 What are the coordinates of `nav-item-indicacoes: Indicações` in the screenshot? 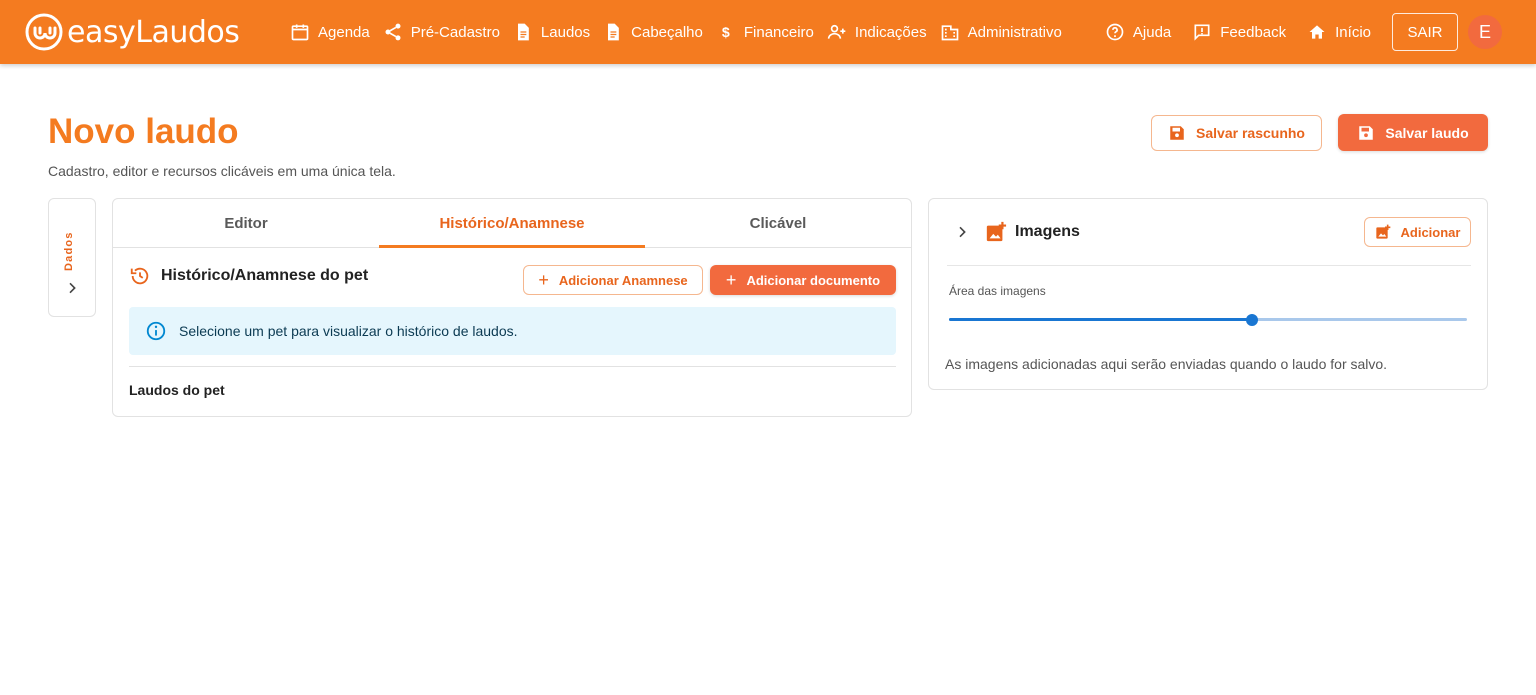 It's located at (877, 32).